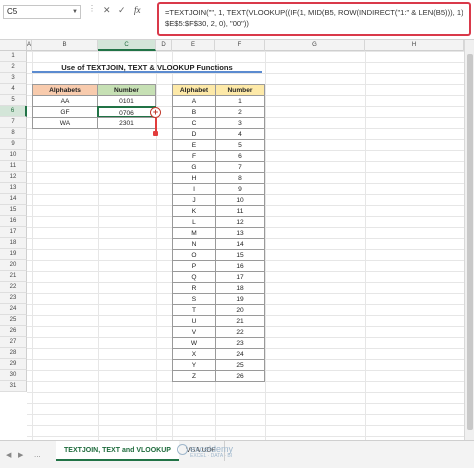  What do you see at coordinates (13, 100) in the screenshot?
I see `row-header: 5` at bounding box center [13, 100].